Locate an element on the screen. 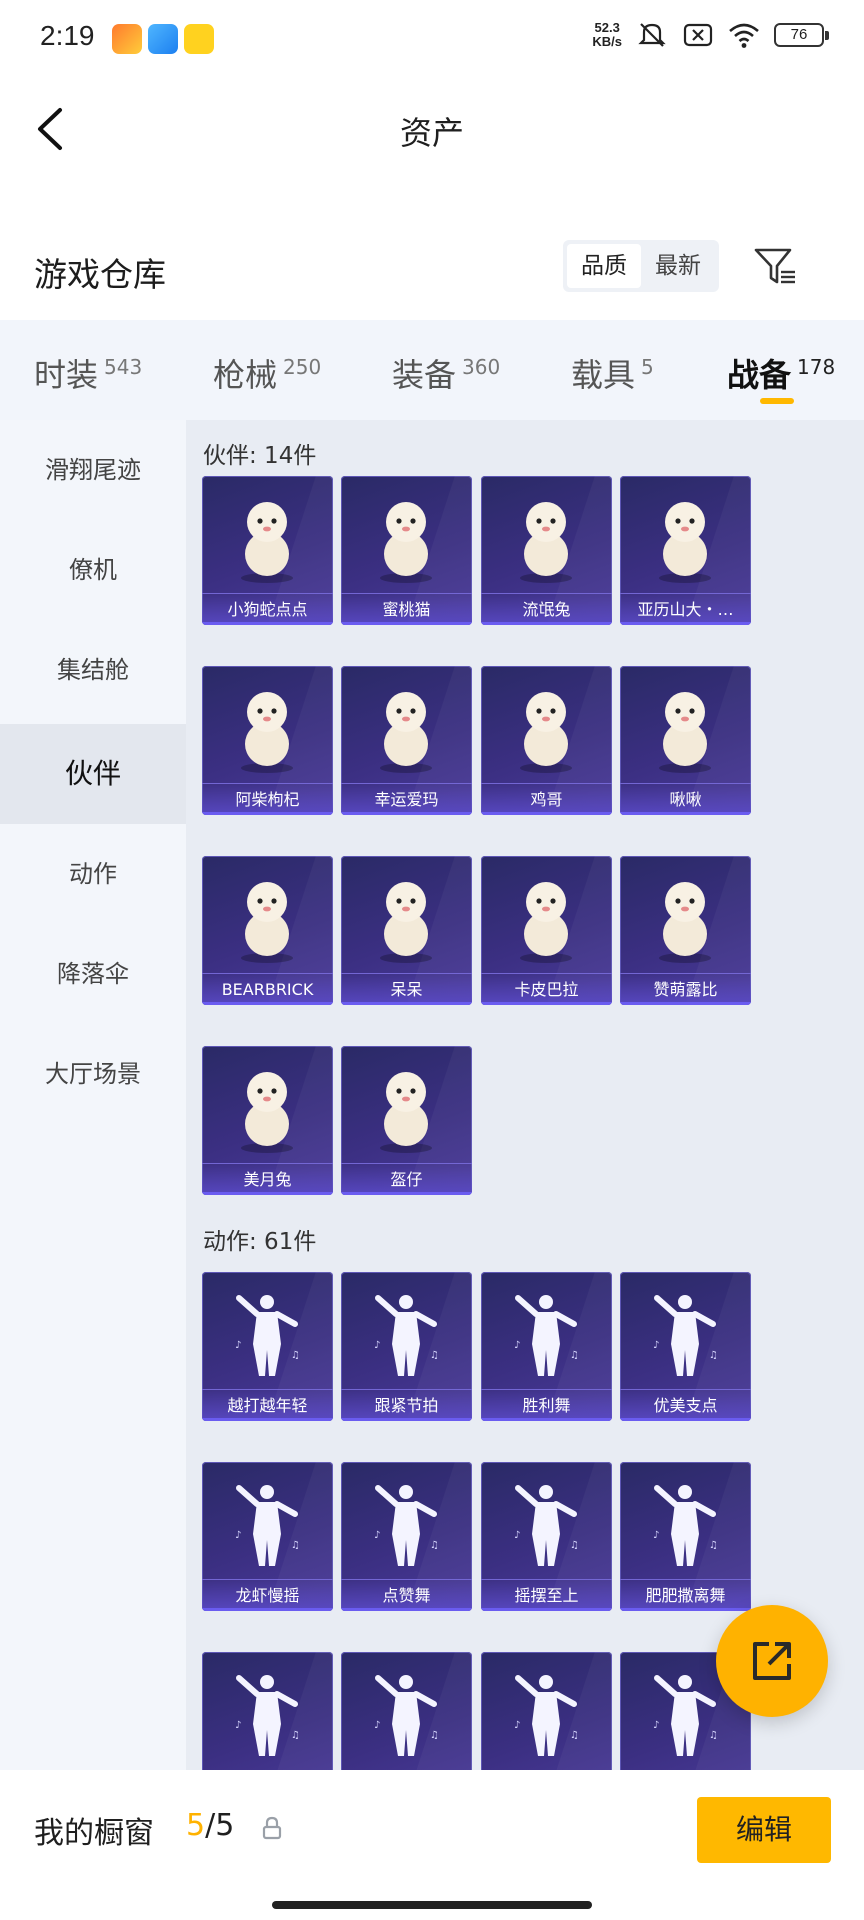 The image size is (864, 1920). partner-card: 盔仔 is located at coordinates (406, 1120).